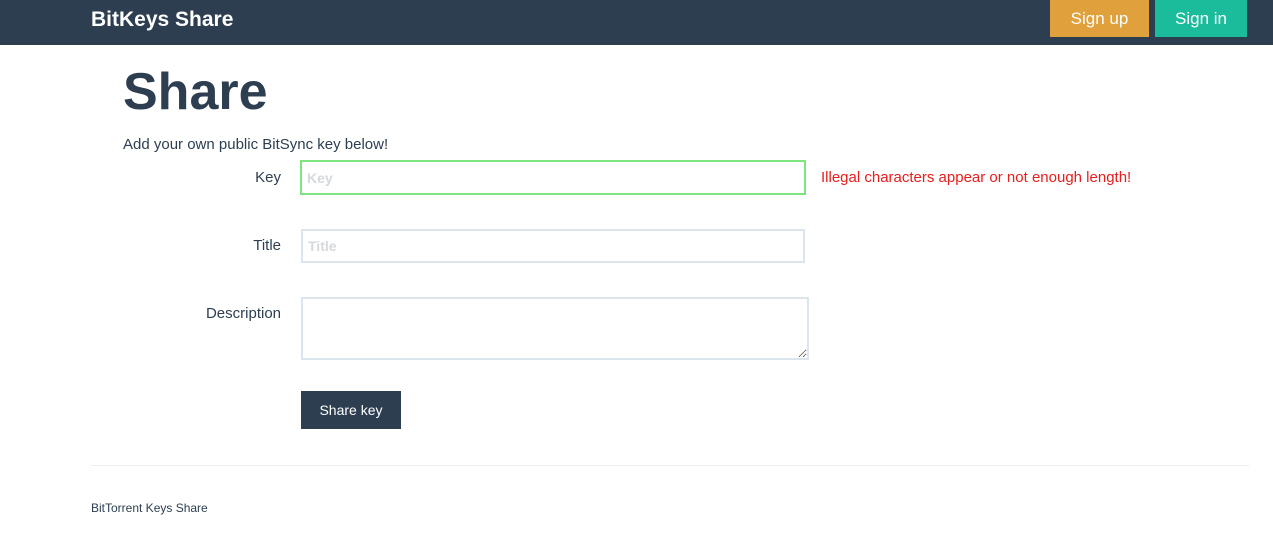 Image resolution: width=1273 pixels, height=547 pixels. I want to click on sign-up-button: Sign up, so click(1099, 18).